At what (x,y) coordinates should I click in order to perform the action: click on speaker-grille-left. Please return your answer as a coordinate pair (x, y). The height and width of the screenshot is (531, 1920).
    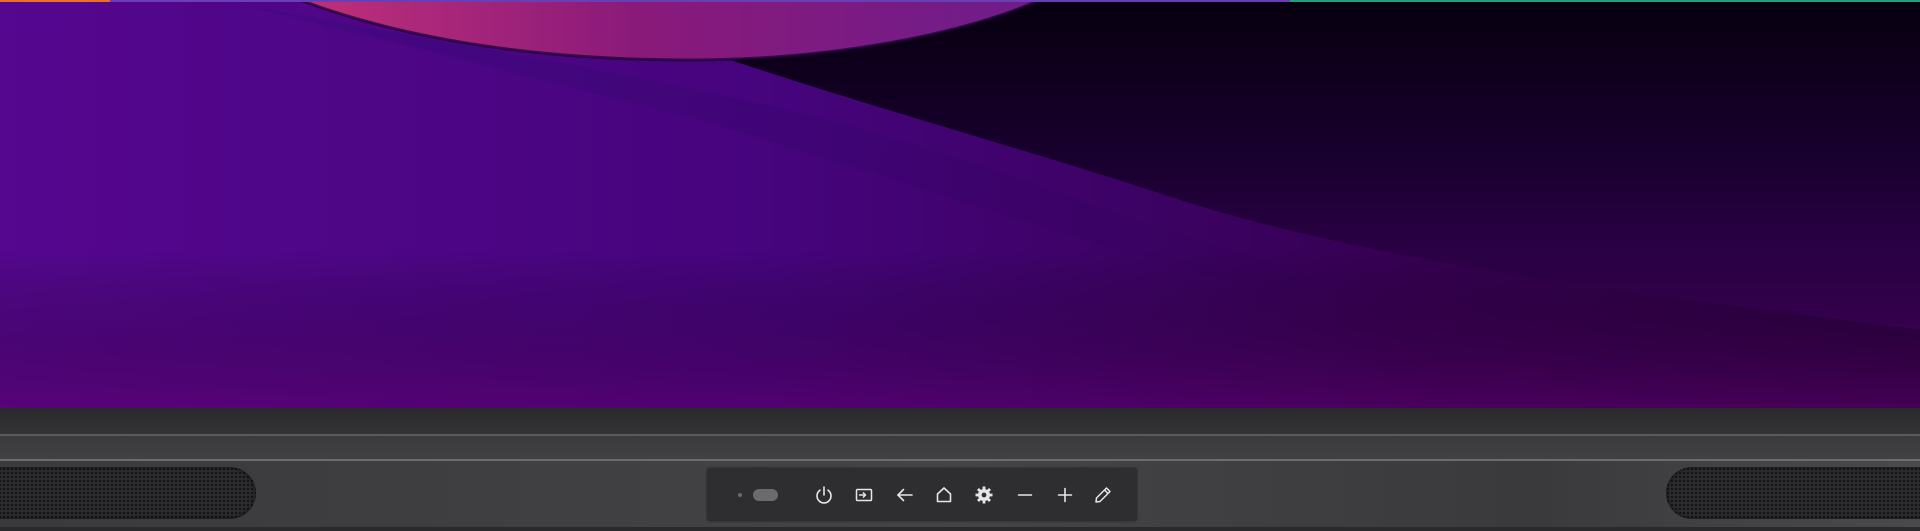
    Looking at the image, I should click on (128, 493).